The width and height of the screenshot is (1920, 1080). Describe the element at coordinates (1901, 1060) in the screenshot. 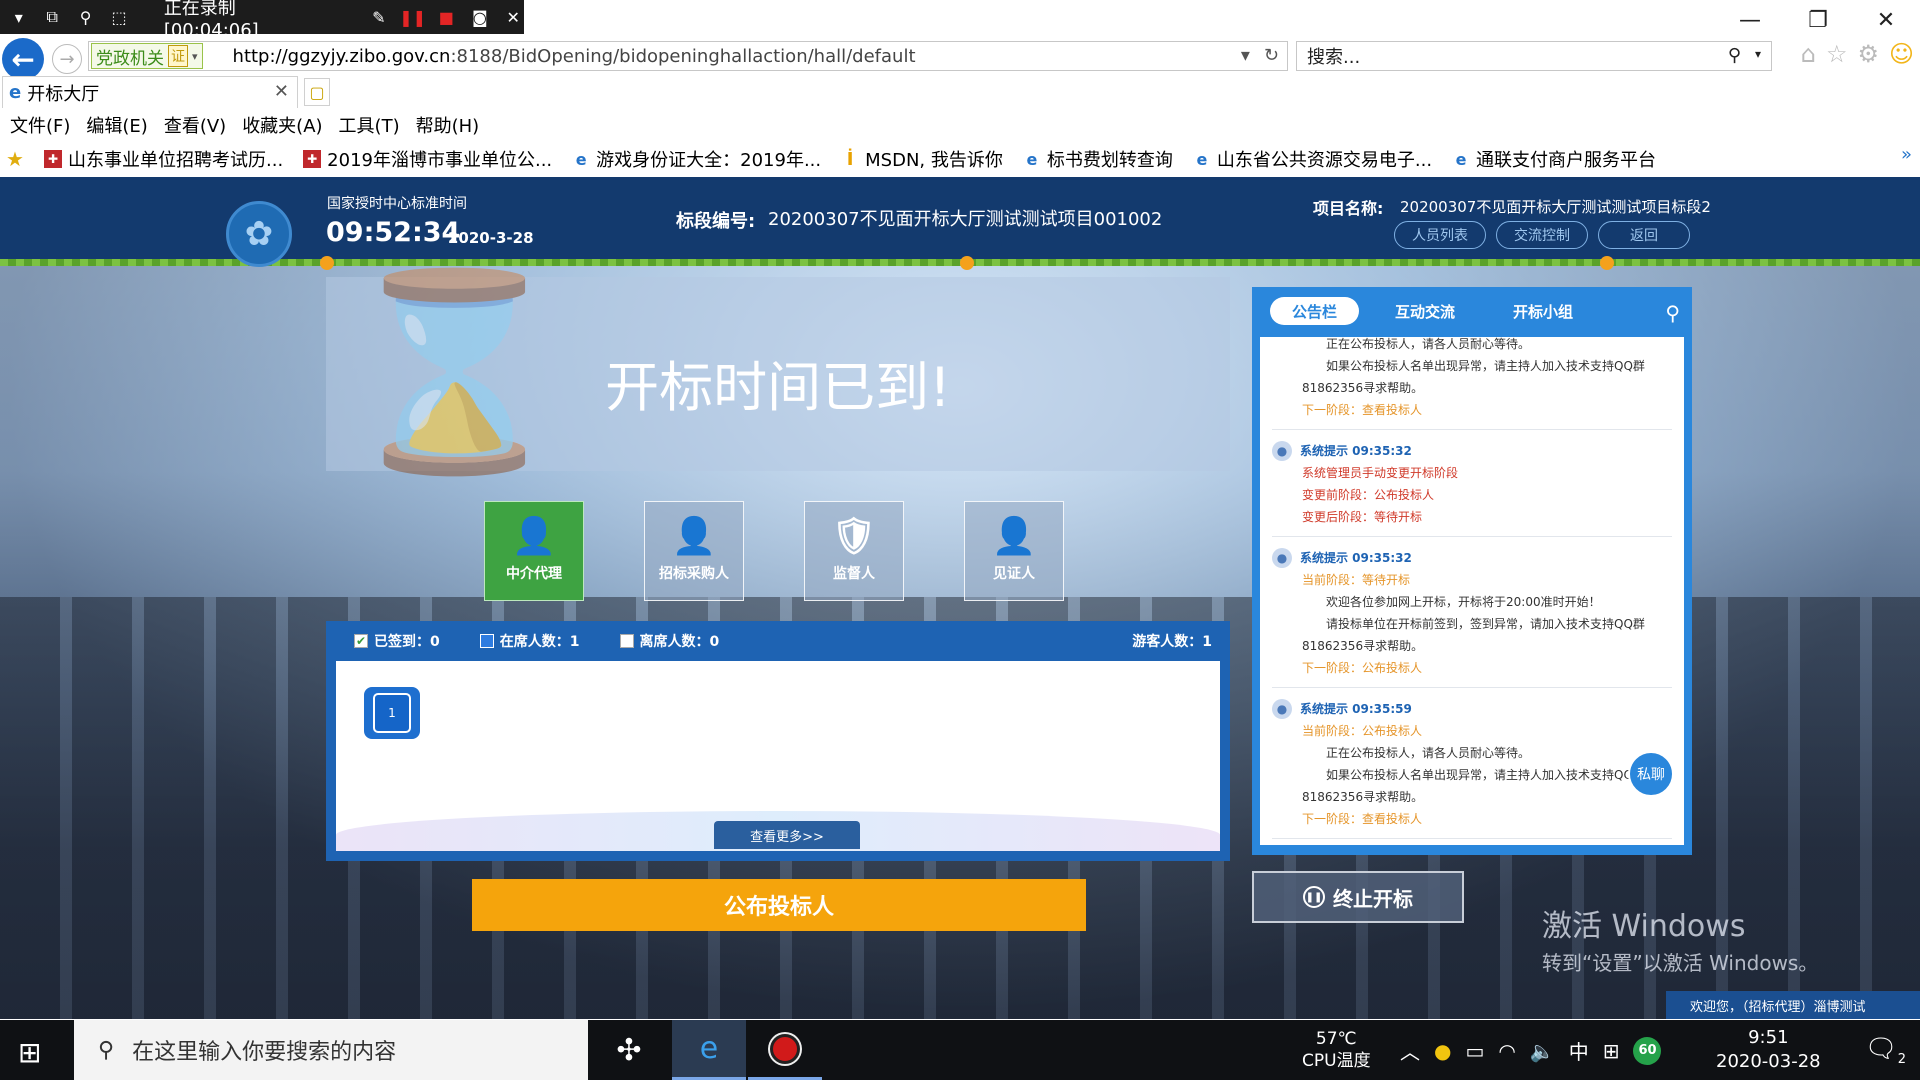

I see `notification-count: 2` at that location.